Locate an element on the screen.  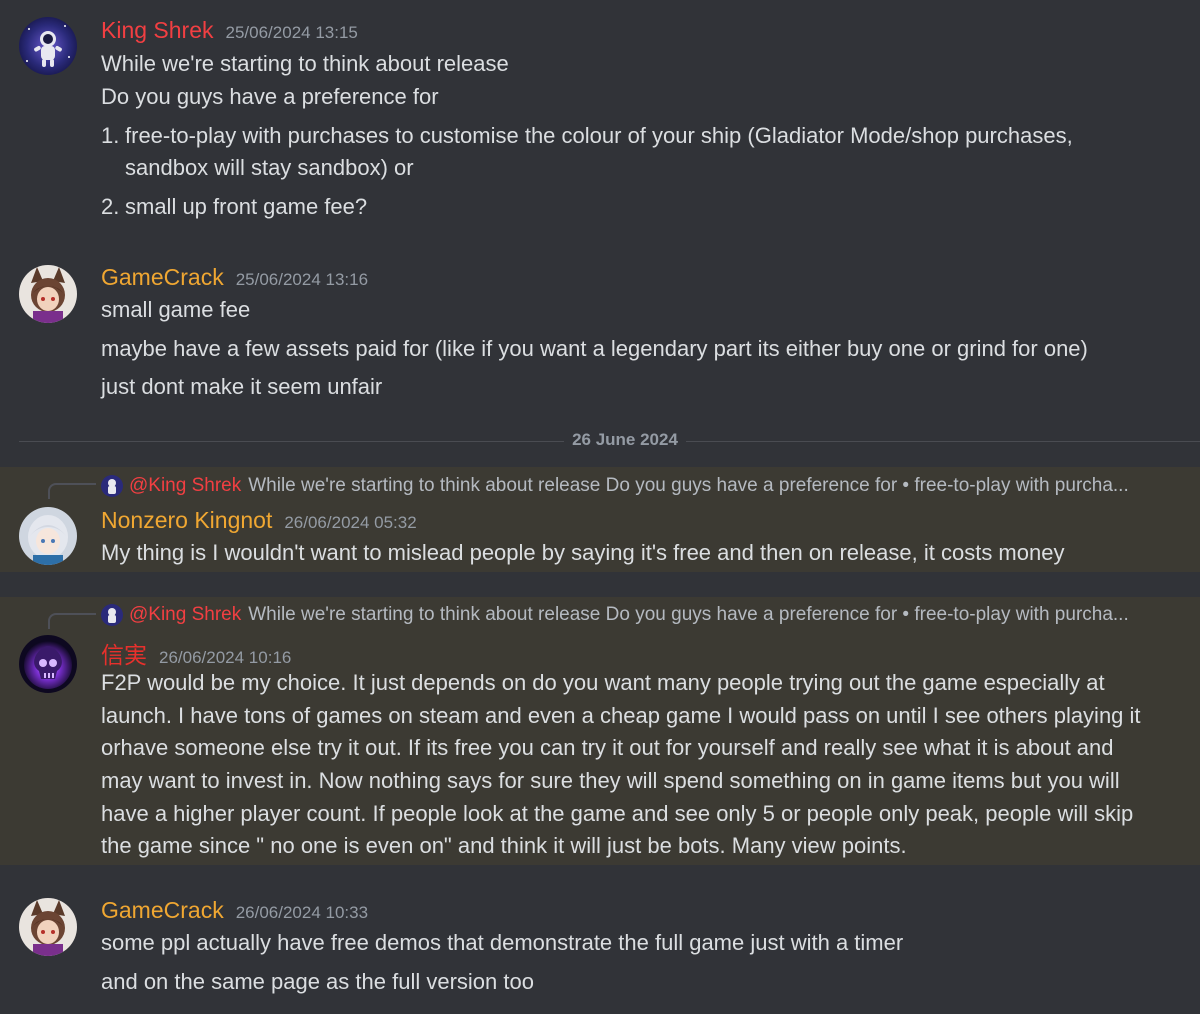
message-header: 信実 26/06/2024 10:16 is located at coordinates (196, 652).